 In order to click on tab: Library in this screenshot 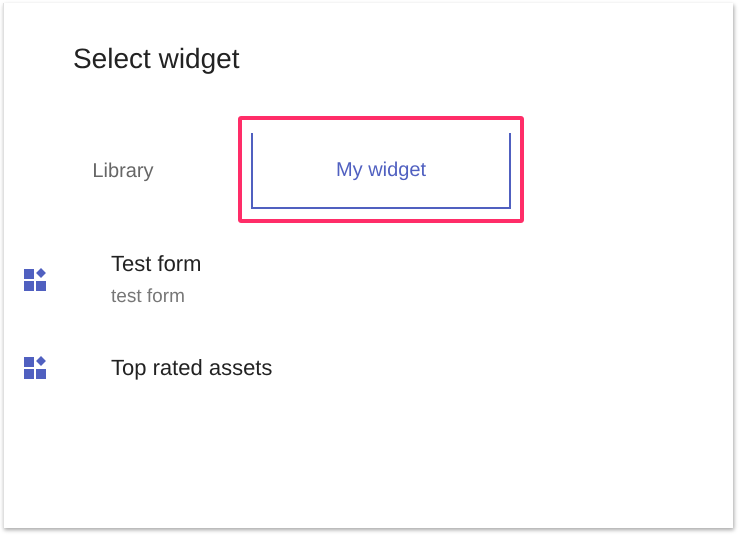, I will do `click(123, 171)`.